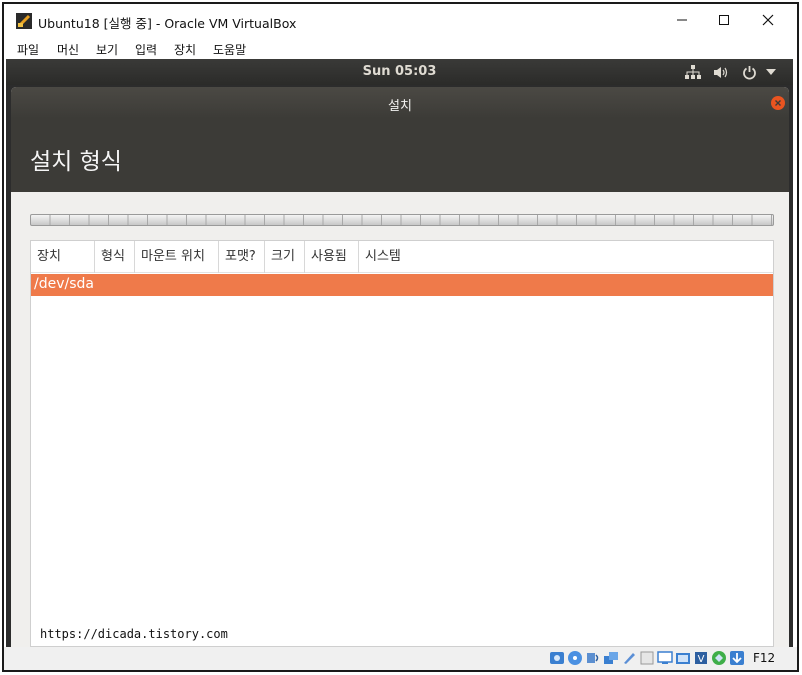 The height and width of the screenshot is (675, 802). What do you see at coordinates (400, 658) in the screenshot?
I see `virtualbox-statusbar: V F12` at bounding box center [400, 658].